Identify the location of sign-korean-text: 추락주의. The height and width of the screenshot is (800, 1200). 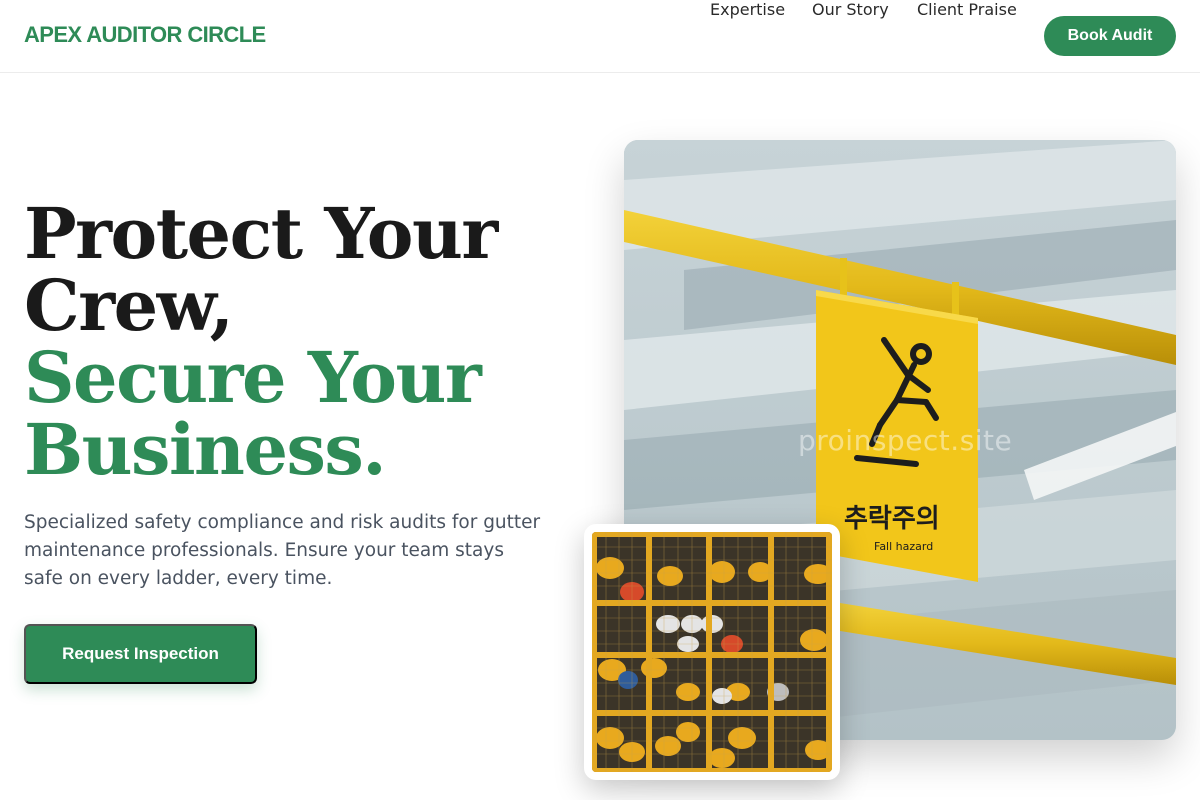
(892, 519).